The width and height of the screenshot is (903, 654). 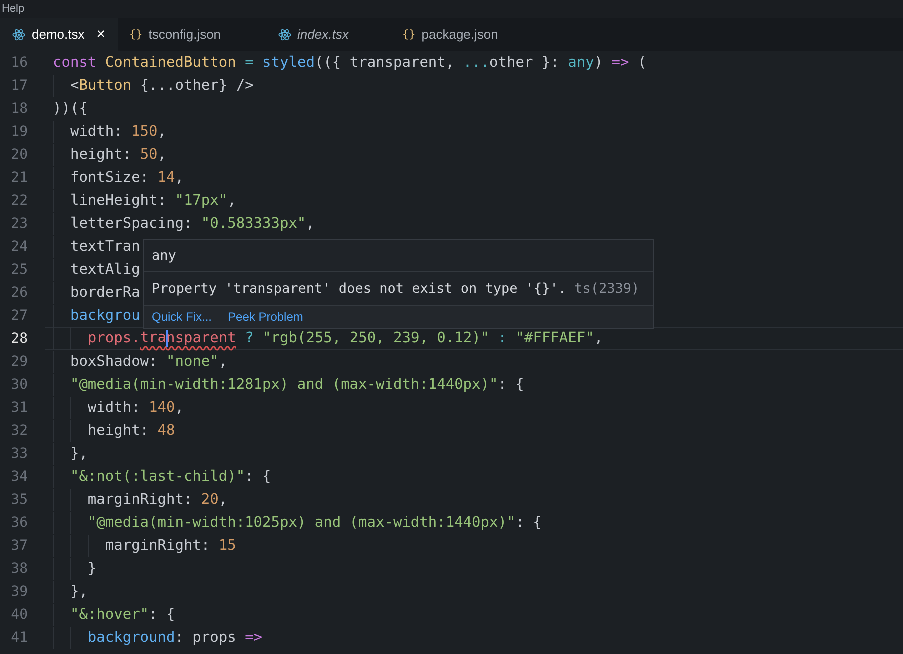 What do you see at coordinates (288, 384) in the screenshot?
I see `code-line: "@media(min-width:1281px) and (max-width:1440px)": {` at bounding box center [288, 384].